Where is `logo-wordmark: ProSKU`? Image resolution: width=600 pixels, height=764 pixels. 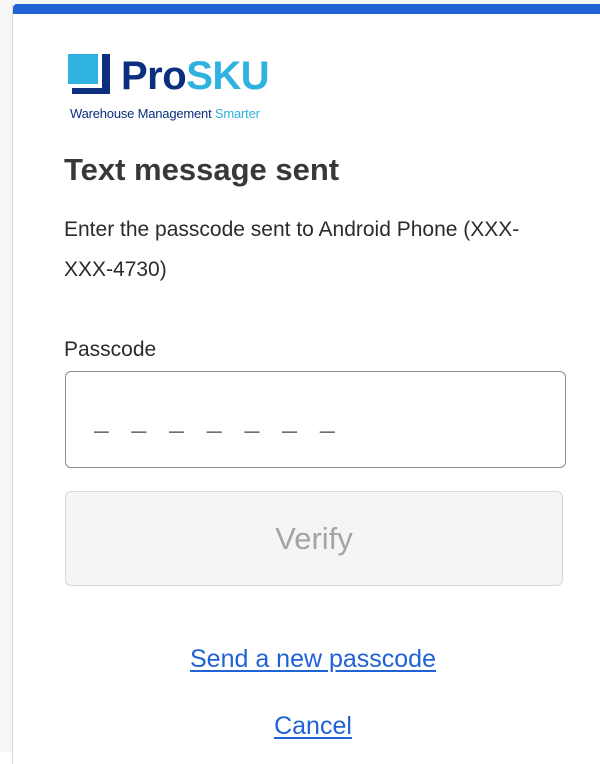
logo-wordmark: ProSKU is located at coordinates (195, 76).